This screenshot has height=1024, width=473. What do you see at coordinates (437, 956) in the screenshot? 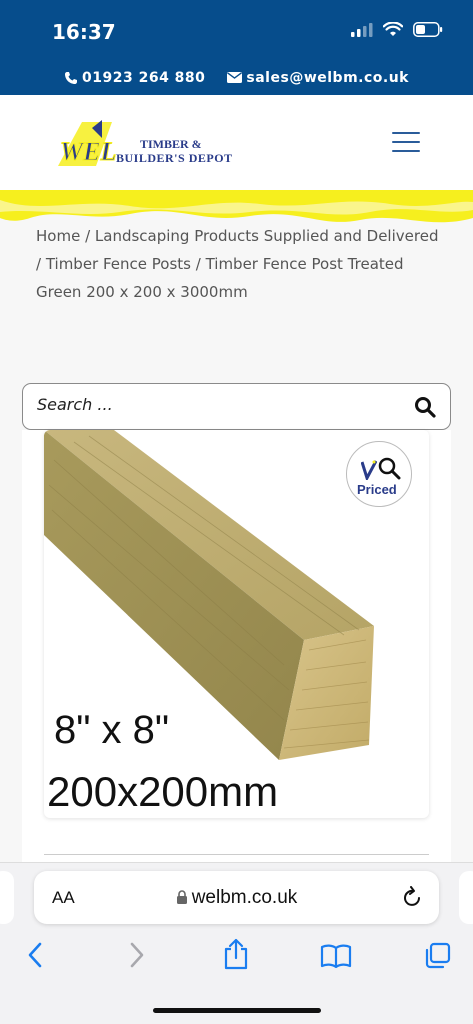
I see `tabs-icon` at bounding box center [437, 956].